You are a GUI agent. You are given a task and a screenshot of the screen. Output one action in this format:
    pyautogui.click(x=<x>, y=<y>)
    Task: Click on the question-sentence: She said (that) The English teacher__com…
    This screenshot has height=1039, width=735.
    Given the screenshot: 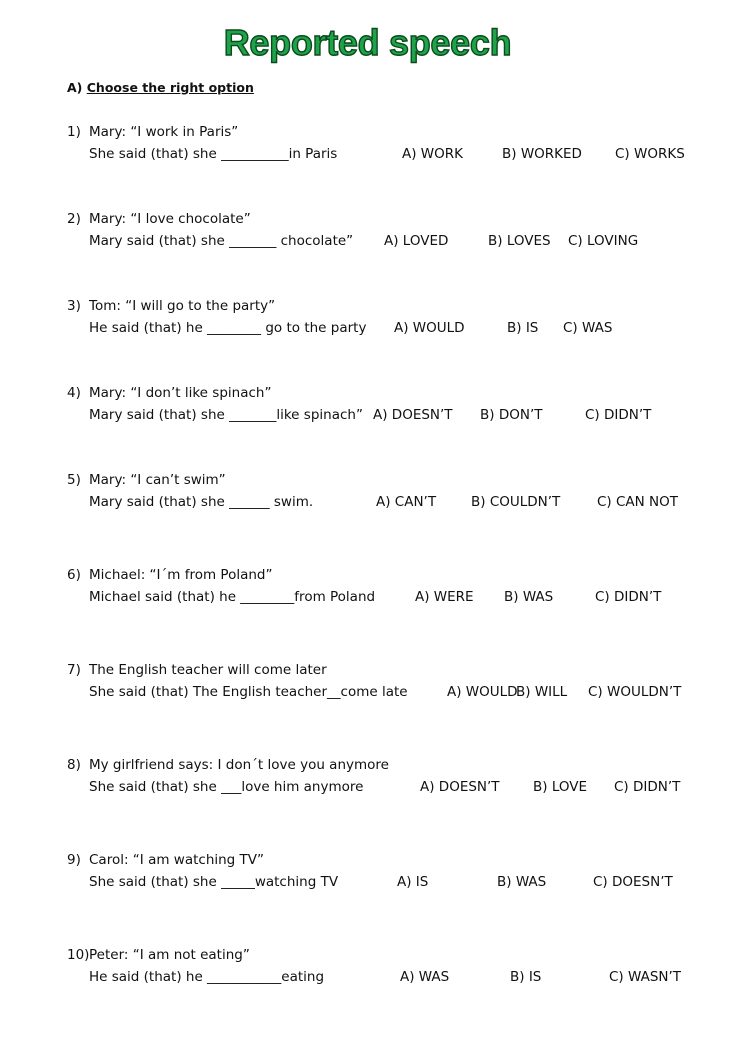 What is the action you would take?
    pyautogui.click(x=248, y=692)
    